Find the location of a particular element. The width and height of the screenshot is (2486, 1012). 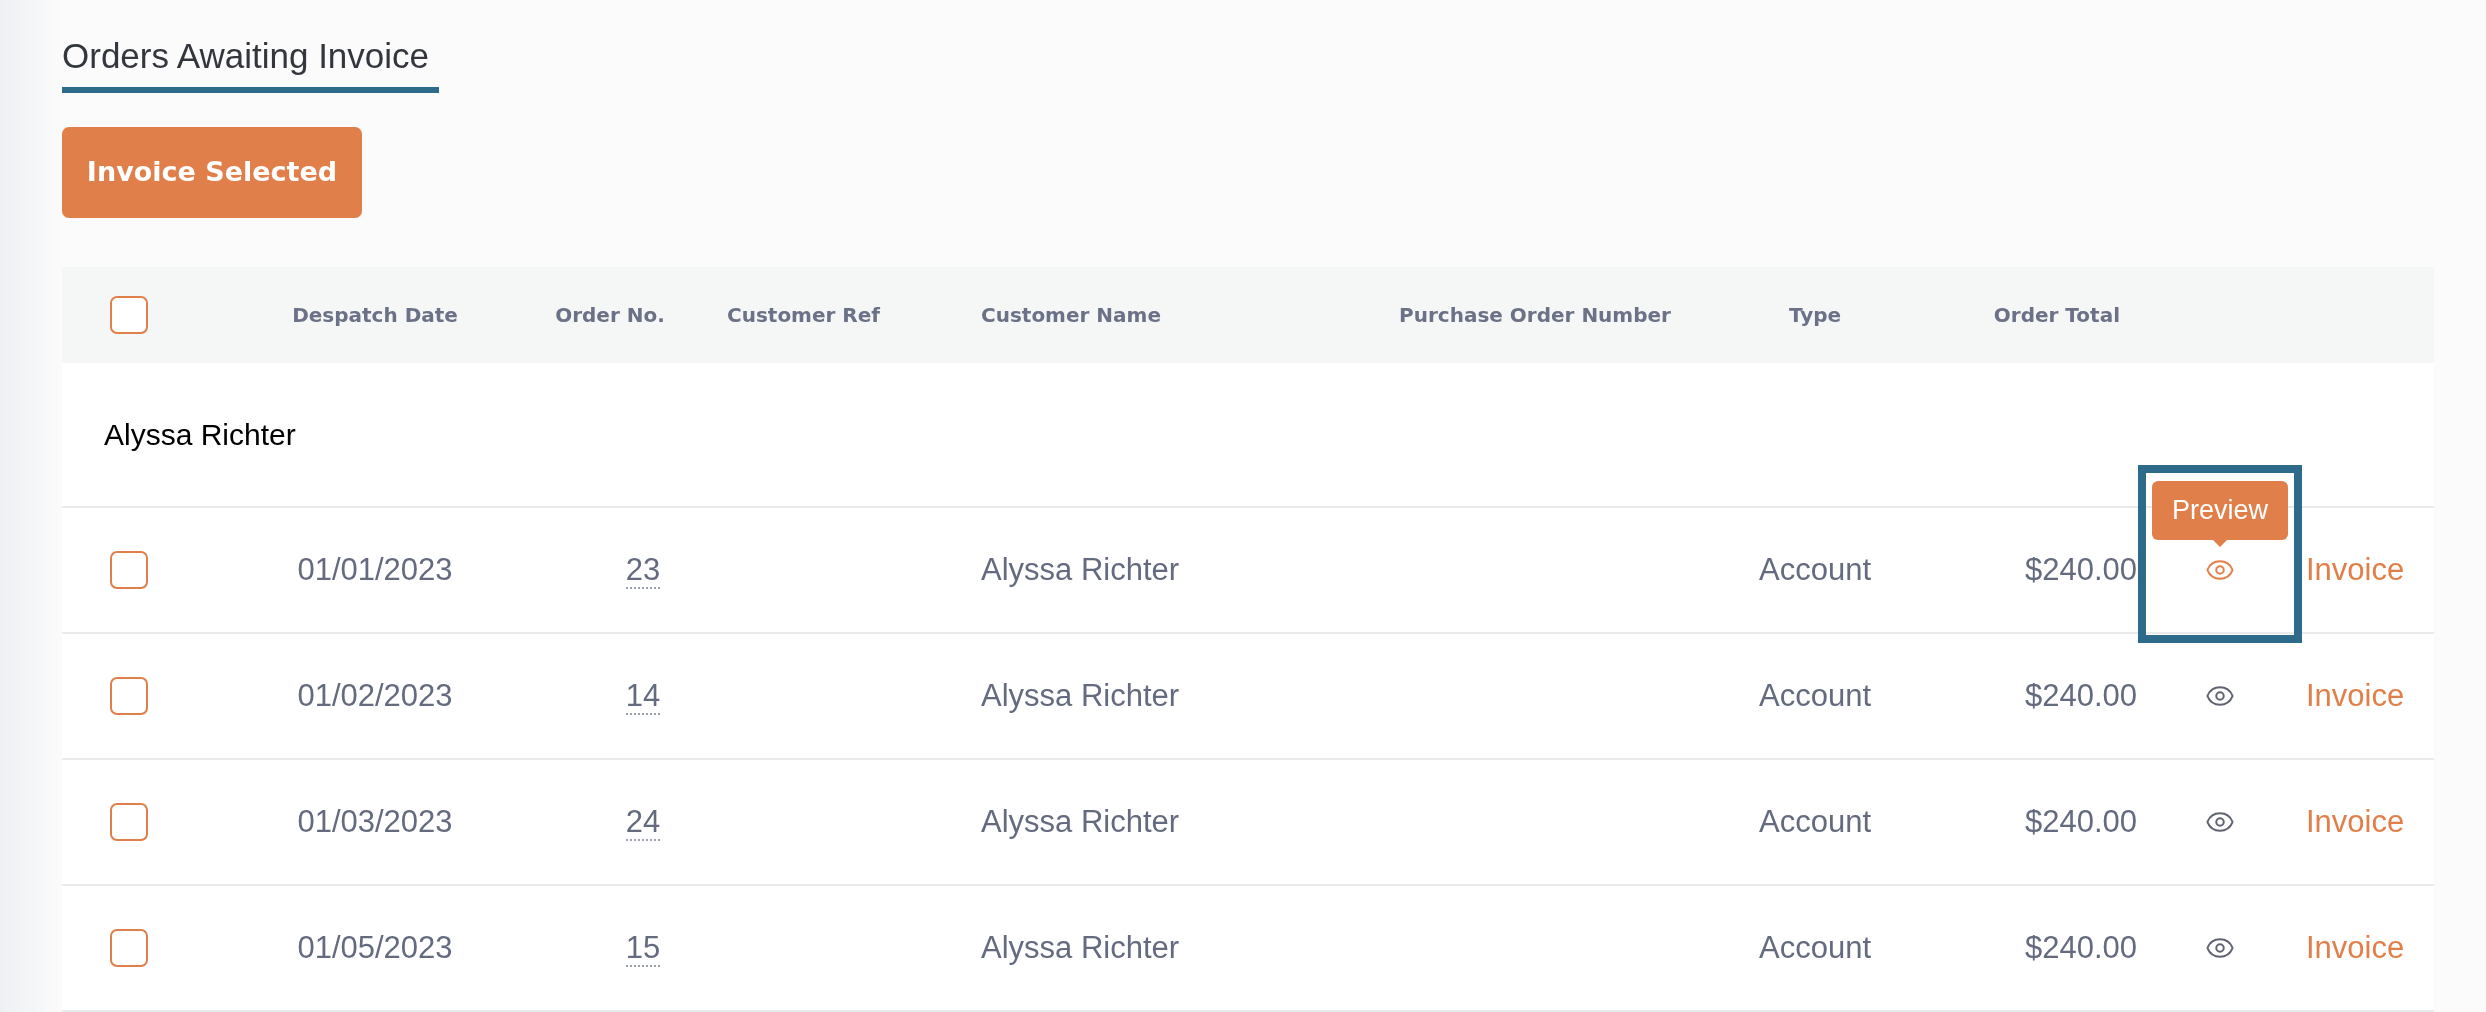

despatch-date: 01/05/2023 is located at coordinates (375, 947).